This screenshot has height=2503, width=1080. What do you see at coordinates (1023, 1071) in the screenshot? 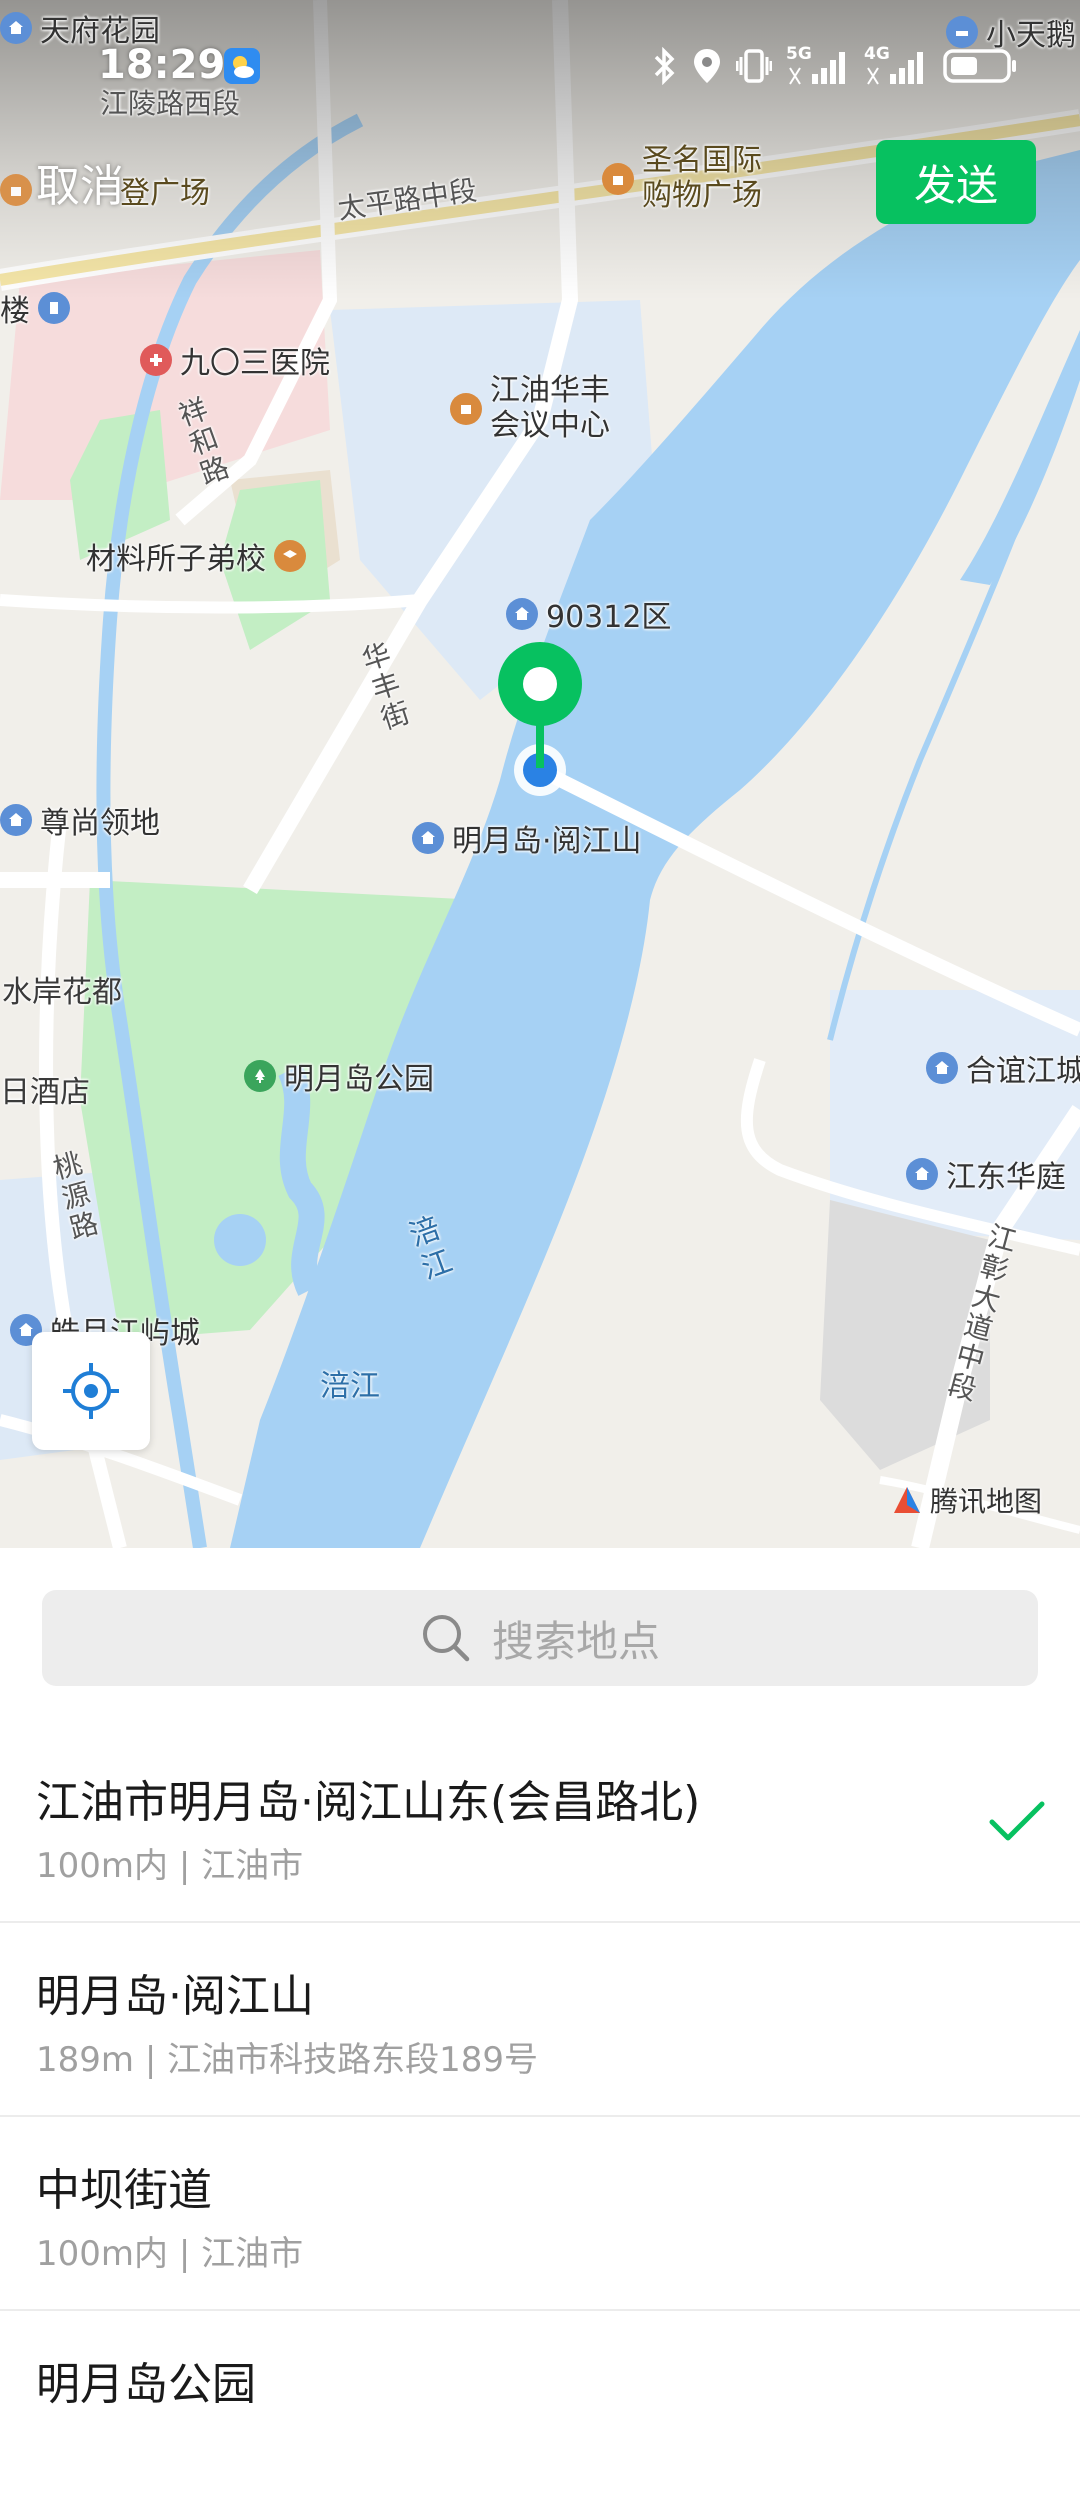
I see `map-poi-label: 合谊江城` at bounding box center [1023, 1071].